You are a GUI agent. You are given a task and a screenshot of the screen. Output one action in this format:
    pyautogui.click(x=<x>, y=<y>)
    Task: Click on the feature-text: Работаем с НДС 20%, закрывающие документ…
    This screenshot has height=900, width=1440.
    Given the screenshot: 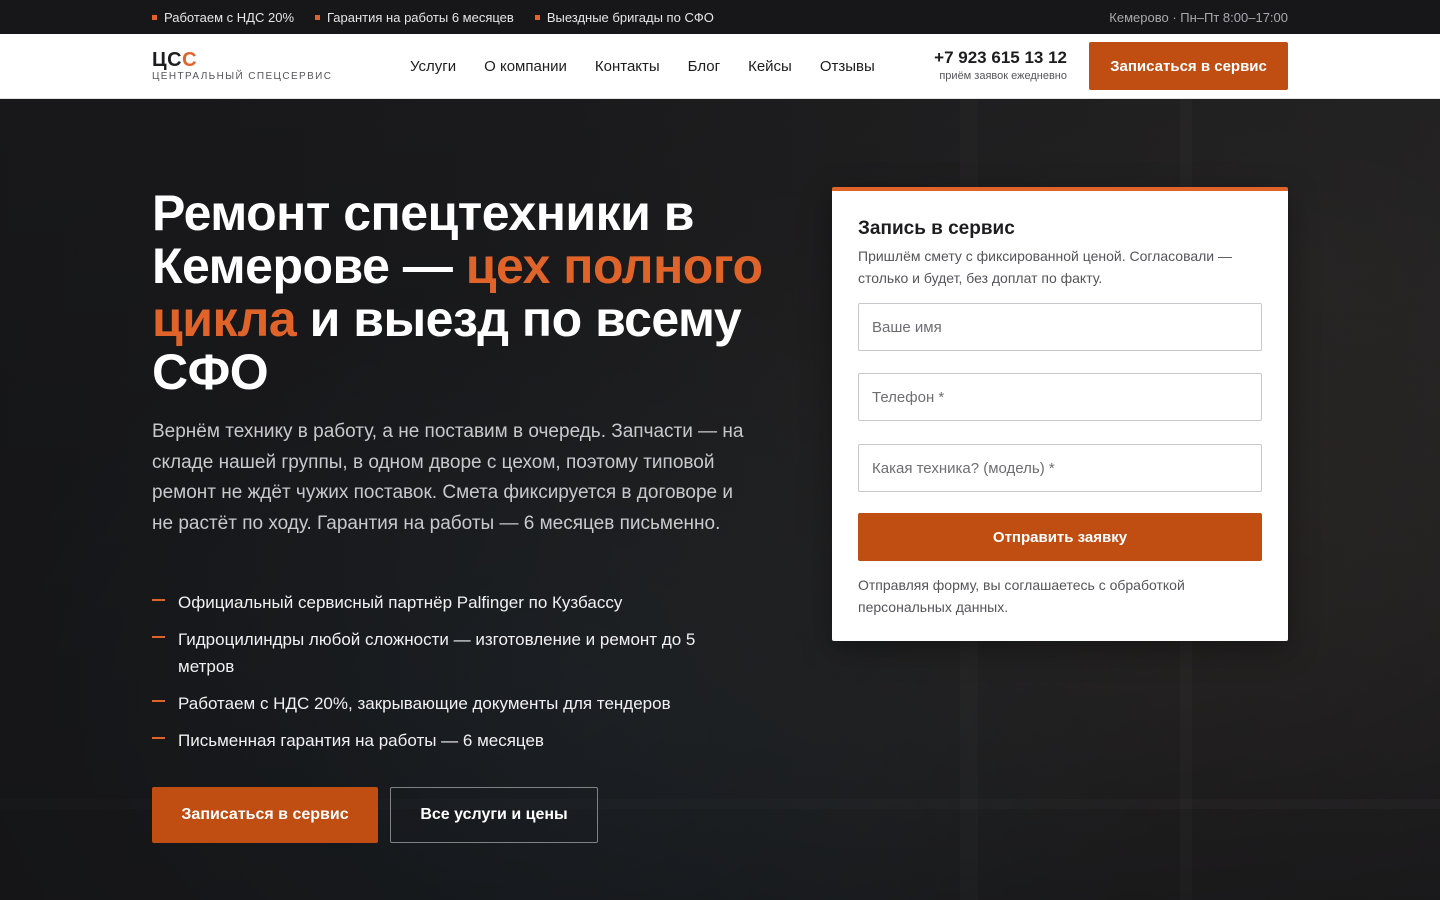 What is the action you would take?
    pyautogui.click(x=424, y=703)
    